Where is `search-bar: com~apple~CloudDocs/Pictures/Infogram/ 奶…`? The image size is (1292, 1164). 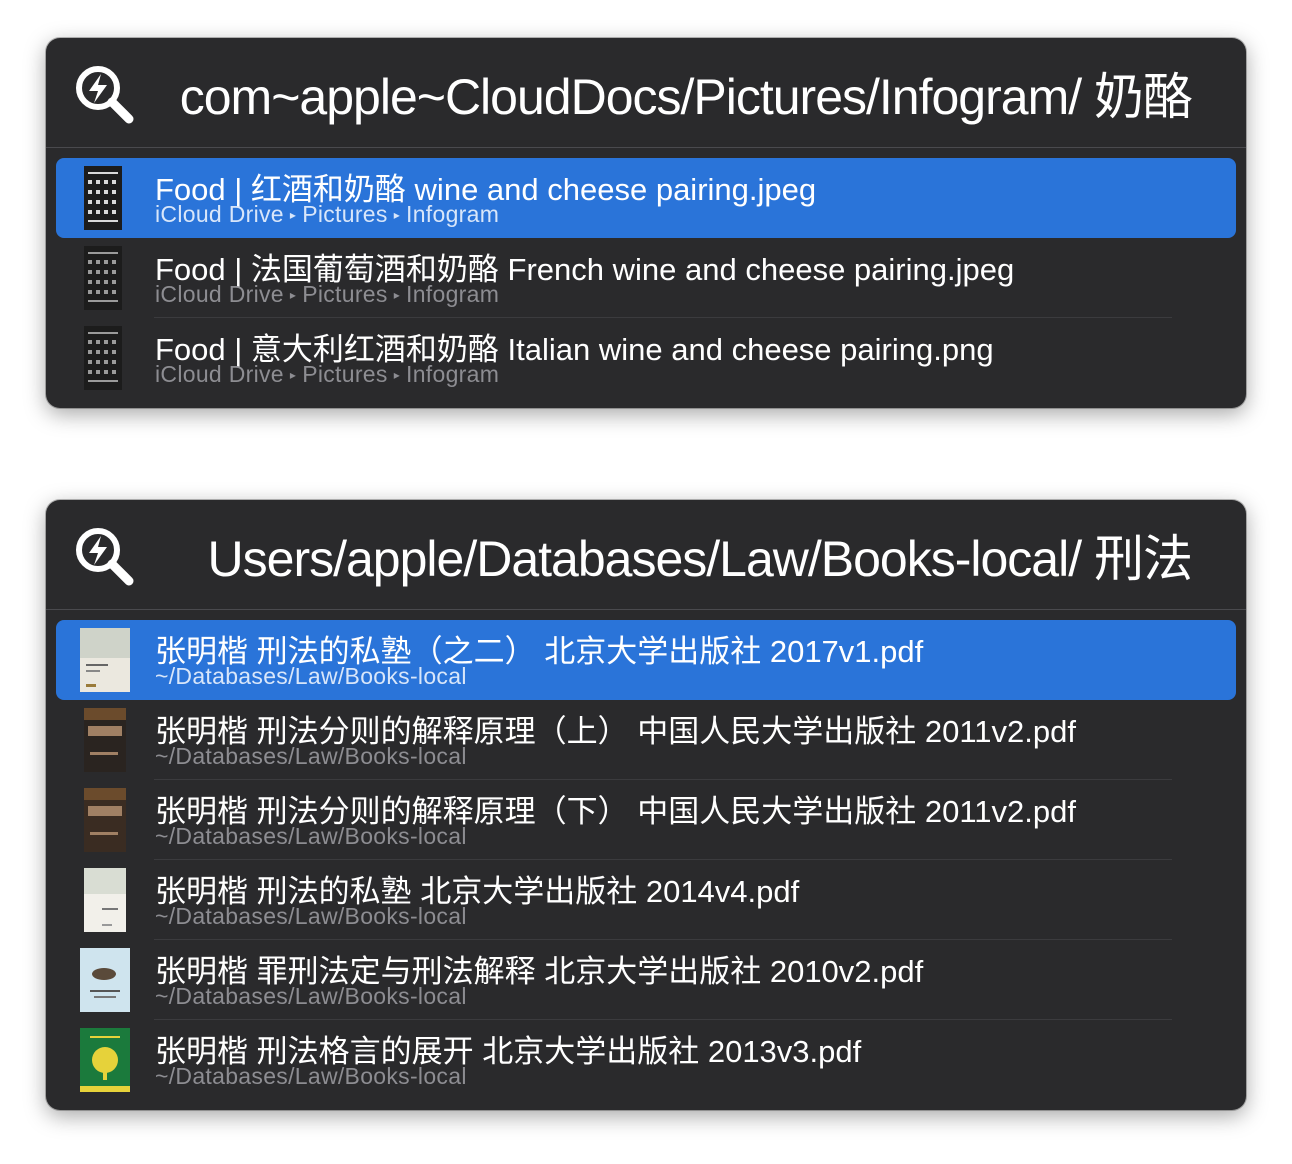 search-bar: com~apple~CloudDocs/Pictures/Infogram/ 奶… is located at coordinates (646, 92).